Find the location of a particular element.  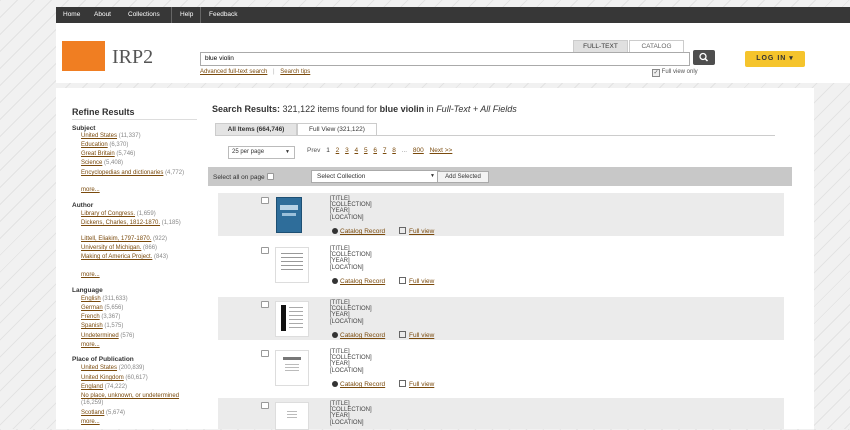

facet-link: German is located at coordinates (92, 308).